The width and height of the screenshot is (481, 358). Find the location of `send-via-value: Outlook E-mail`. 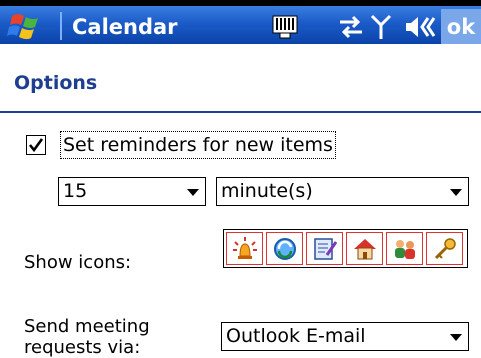

send-via-value: Outlook E-mail is located at coordinates (296, 336).